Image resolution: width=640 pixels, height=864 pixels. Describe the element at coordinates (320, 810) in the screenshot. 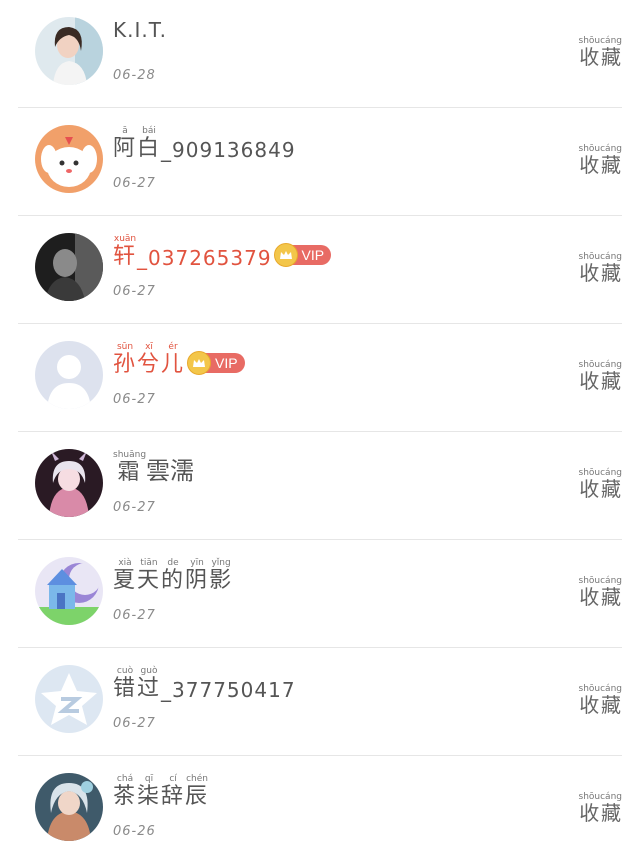

I see `list-item: 茶chá 柒qī 辞cí 辰chén 06-26 收shōu 藏cáng` at that location.